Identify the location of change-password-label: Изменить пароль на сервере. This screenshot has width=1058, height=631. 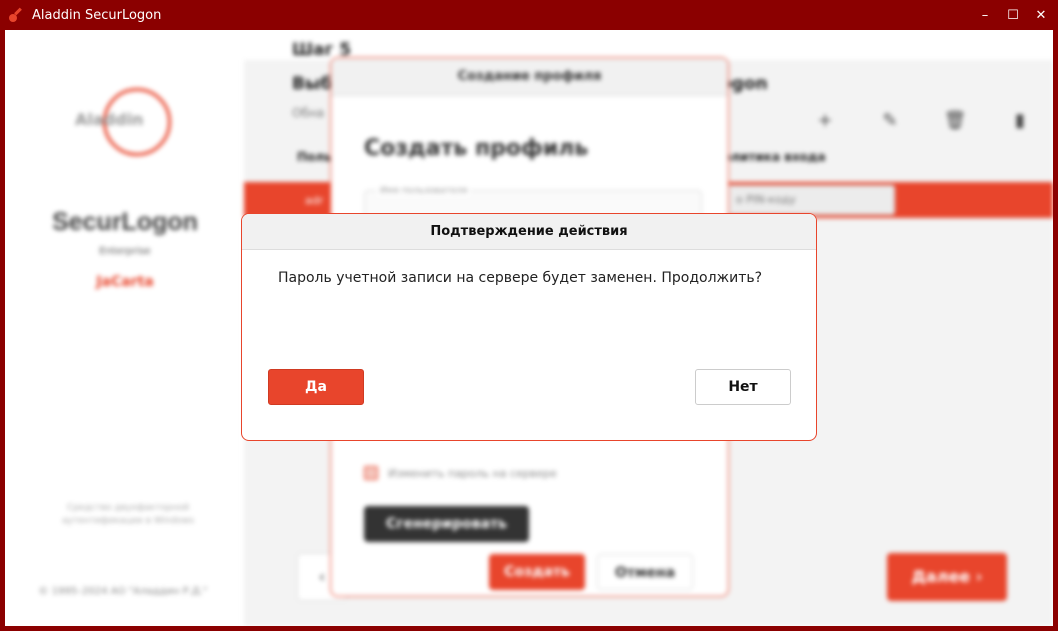
(472, 473).